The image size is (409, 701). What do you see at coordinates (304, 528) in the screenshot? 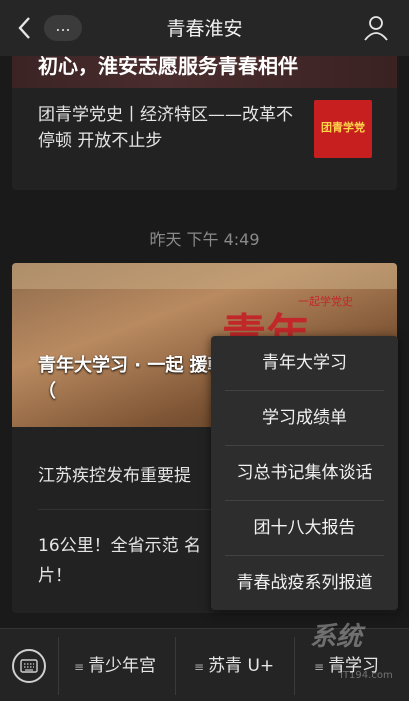
I see `menu-item-tuan-shiba-da: 团十八大报告` at bounding box center [304, 528].